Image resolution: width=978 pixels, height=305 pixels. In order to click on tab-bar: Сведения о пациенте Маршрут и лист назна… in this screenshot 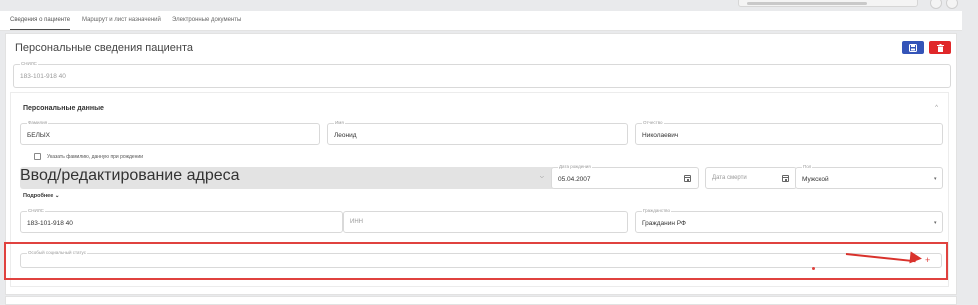, I will do `click(481, 21)`.